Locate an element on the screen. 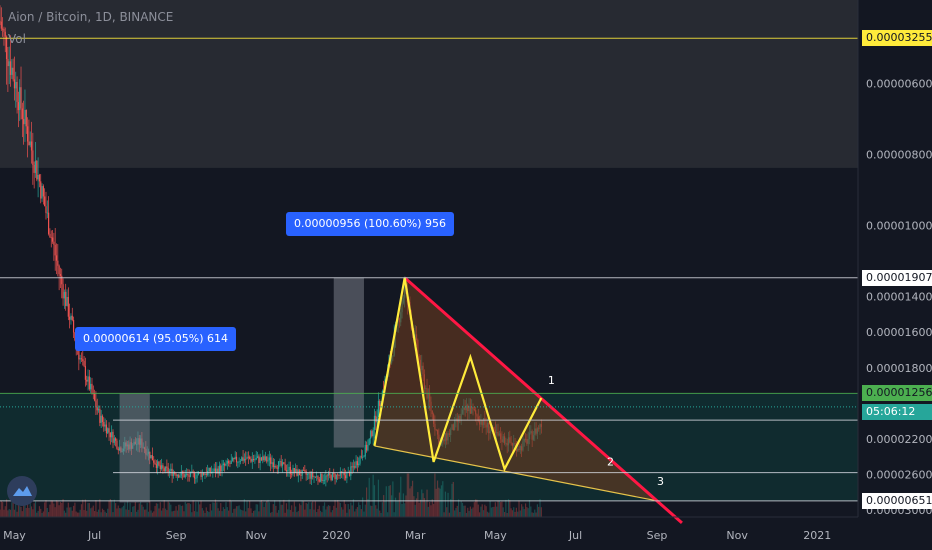  volume-label: Vol is located at coordinates (17, 39).